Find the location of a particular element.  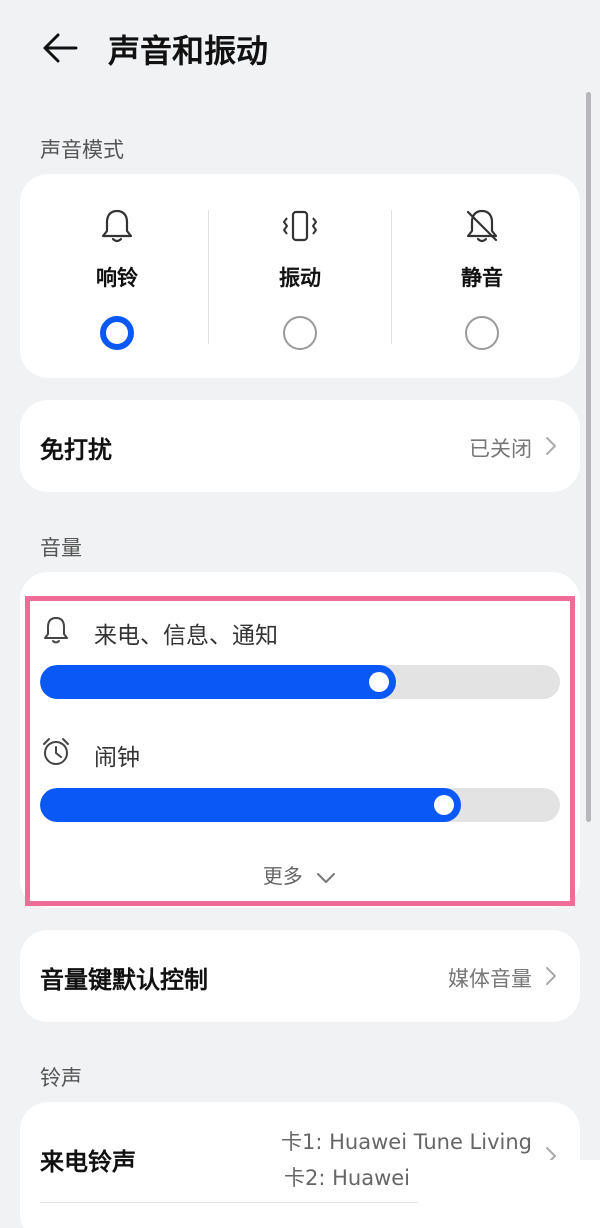

ringtone-card2: 卡2: Huawei is located at coordinates (346, 1178).